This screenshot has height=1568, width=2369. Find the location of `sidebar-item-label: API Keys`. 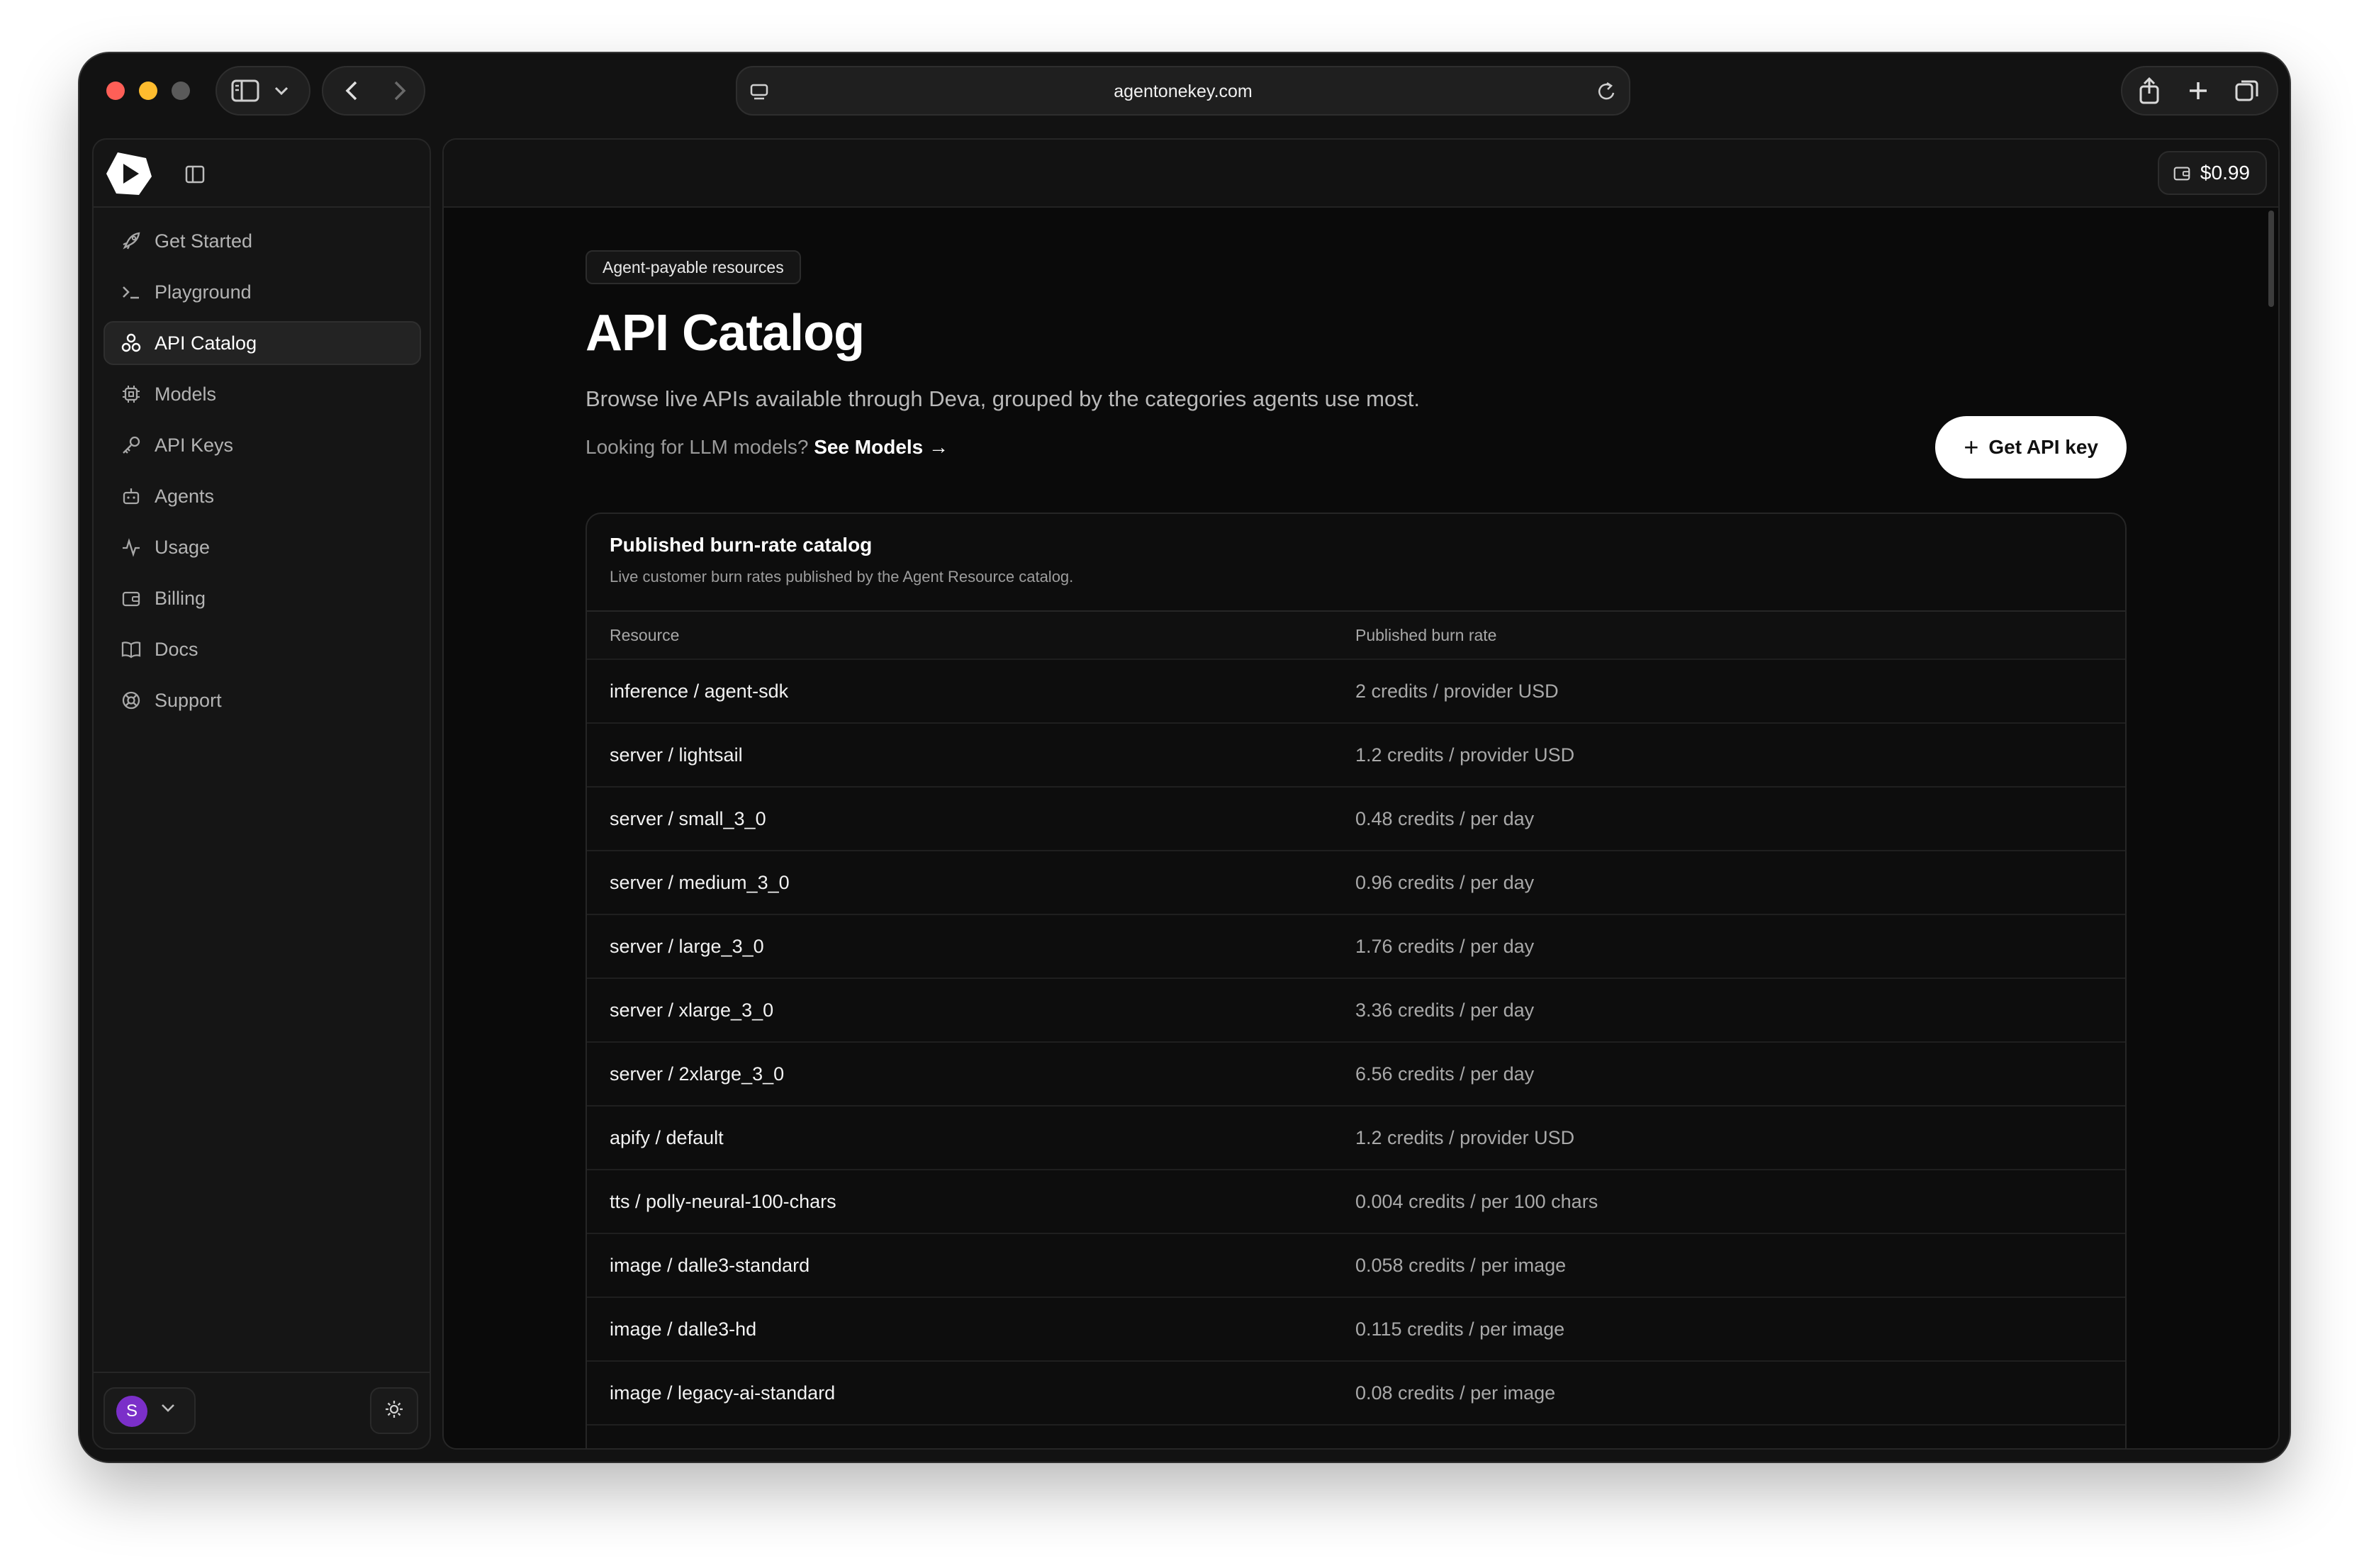

sidebar-item-label: API Keys is located at coordinates (194, 445).